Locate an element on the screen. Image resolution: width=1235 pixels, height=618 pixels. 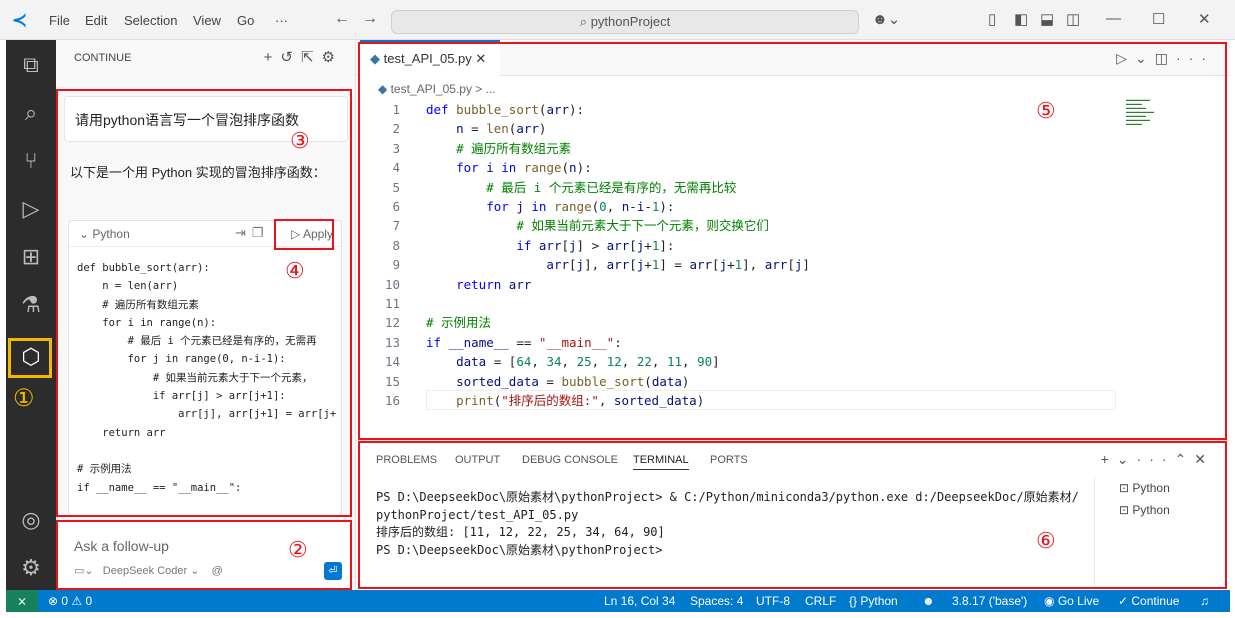
annotation-6: ⑥ is located at coordinates (1046, 540).